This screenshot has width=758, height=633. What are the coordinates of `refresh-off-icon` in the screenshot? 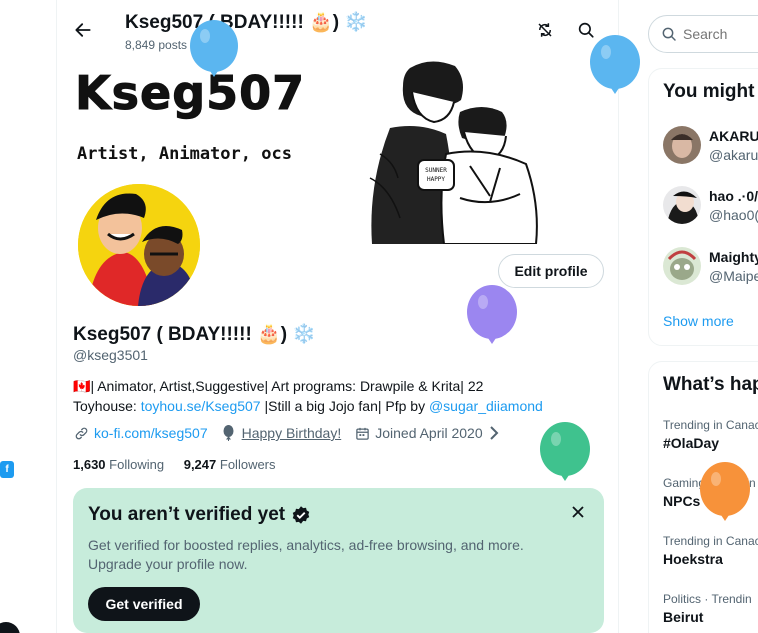 It's located at (545, 30).